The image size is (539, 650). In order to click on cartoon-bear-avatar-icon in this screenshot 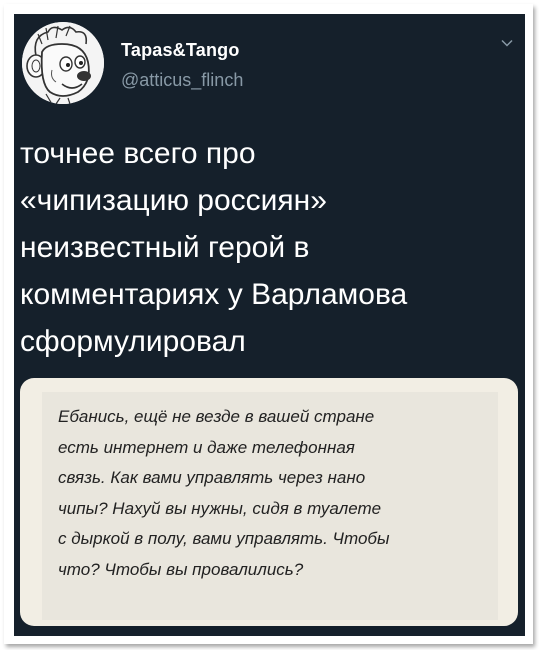, I will do `click(63, 63)`.